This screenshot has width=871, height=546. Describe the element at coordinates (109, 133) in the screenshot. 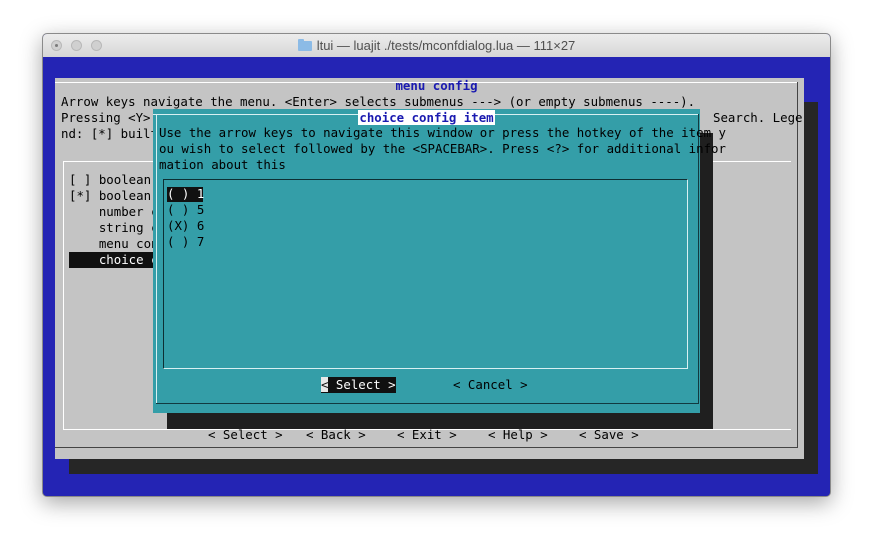

I see `main-help-line: nd: [*] built` at that location.